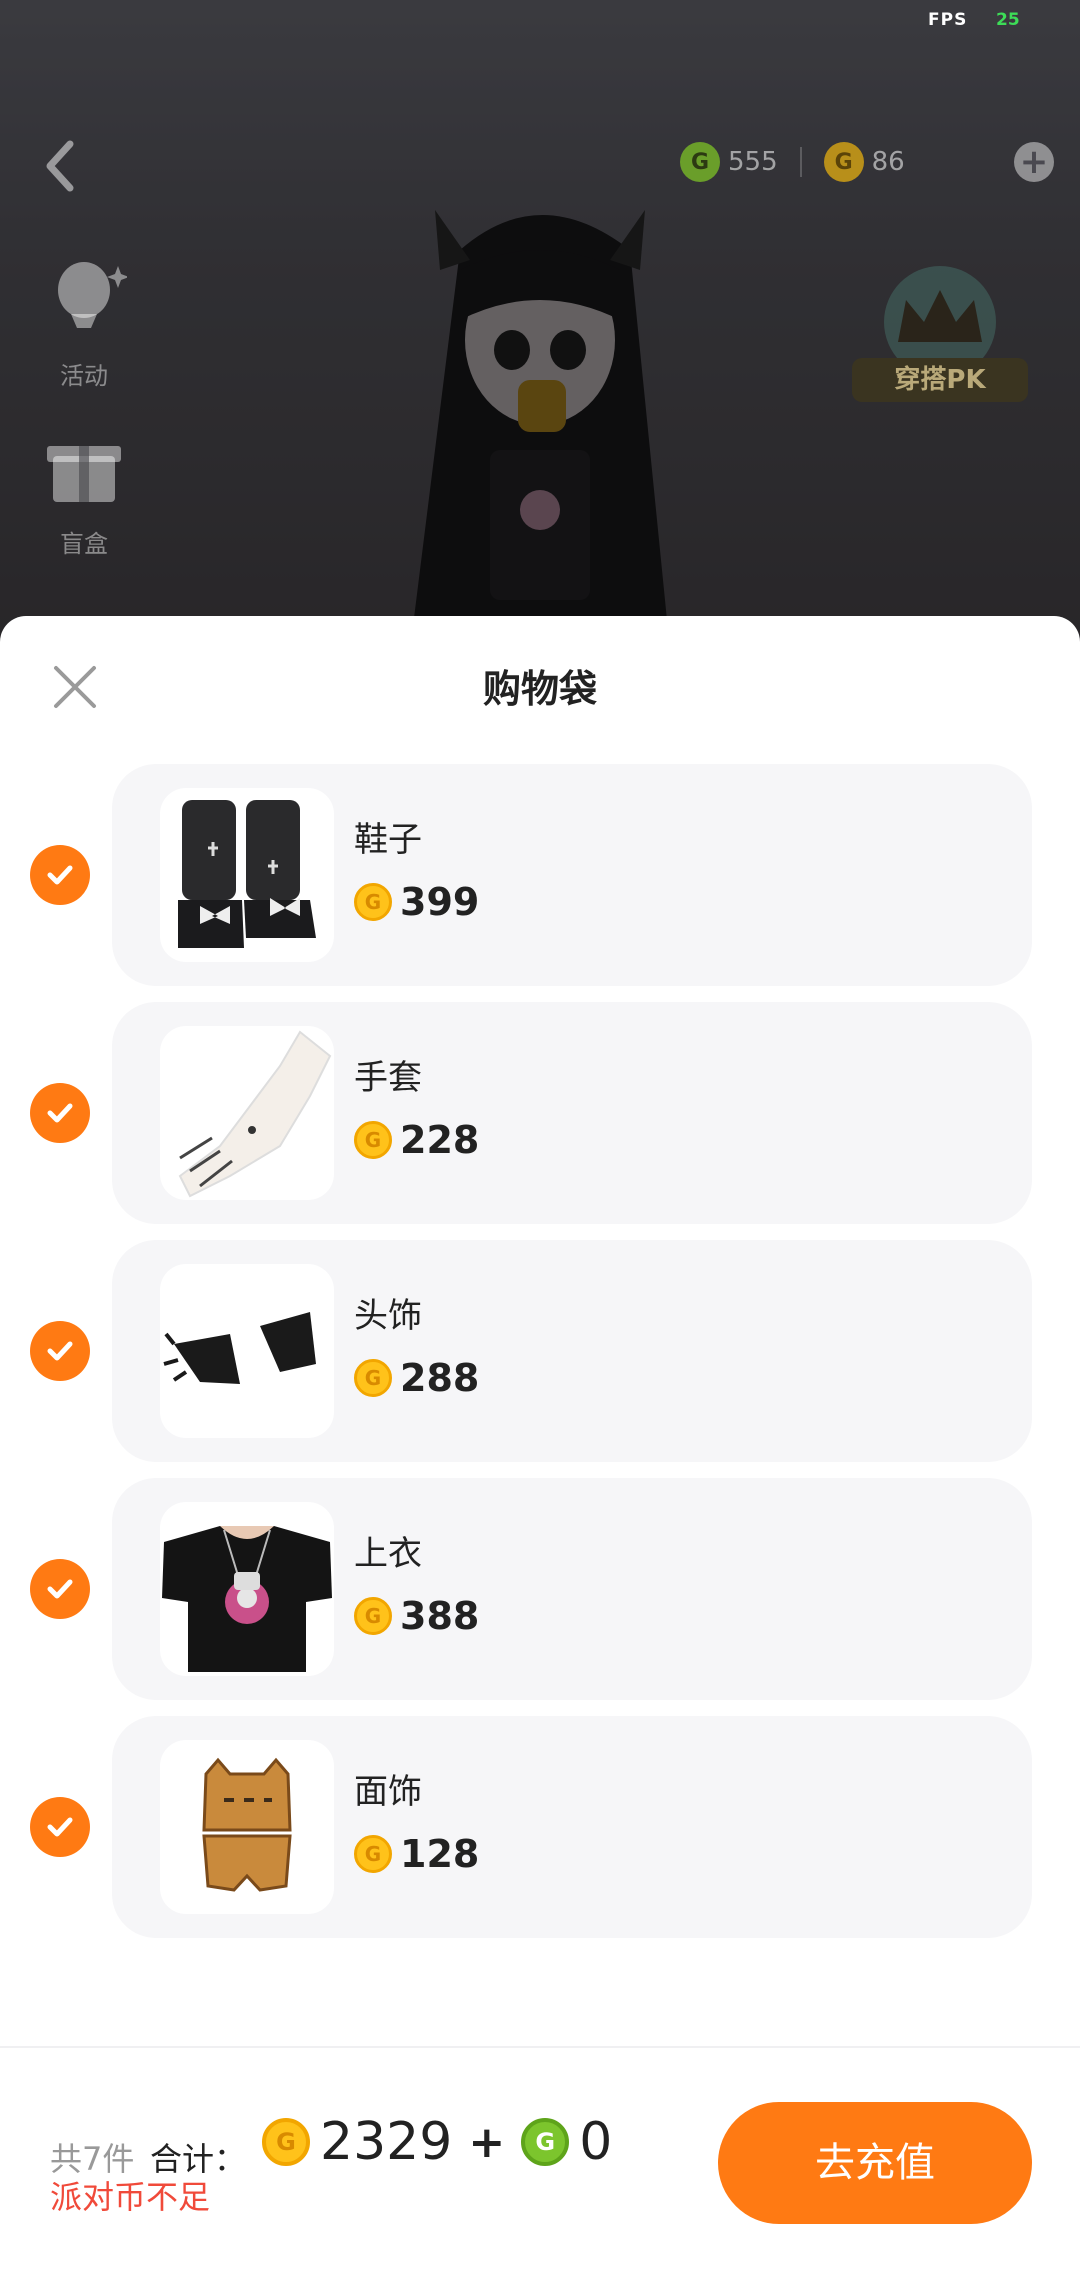 The width and height of the screenshot is (1080, 2280). What do you see at coordinates (1034, 162) in the screenshot?
I see `add-currency-button: +` at bounding box center [1034, 162].